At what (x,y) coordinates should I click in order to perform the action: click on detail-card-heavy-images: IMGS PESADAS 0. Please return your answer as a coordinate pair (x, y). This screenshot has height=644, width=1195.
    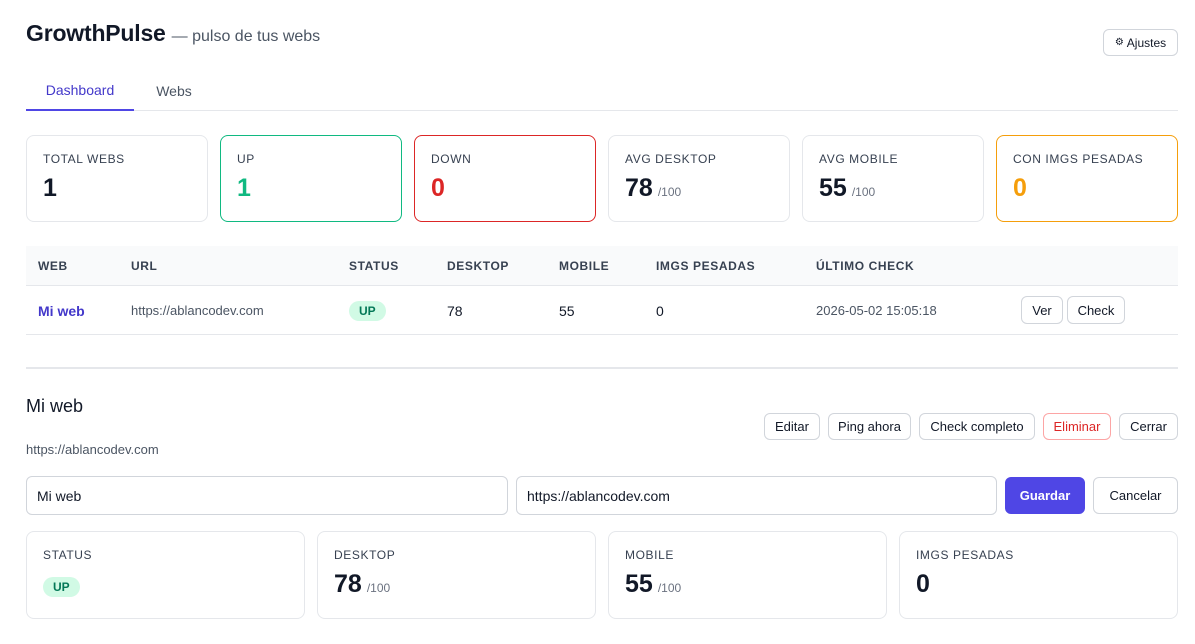
    Looking at the image, I should click on (1038, 575).